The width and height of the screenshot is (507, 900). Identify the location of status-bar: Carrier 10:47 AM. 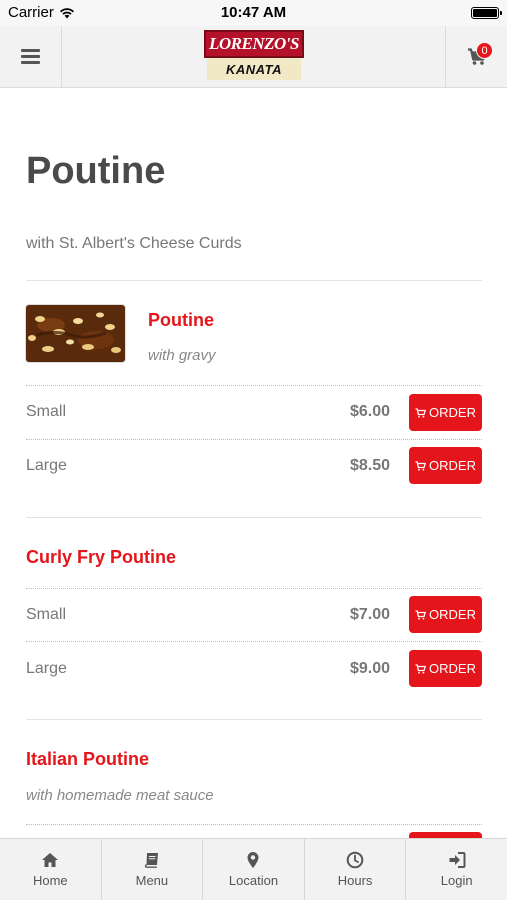
(253, 13).